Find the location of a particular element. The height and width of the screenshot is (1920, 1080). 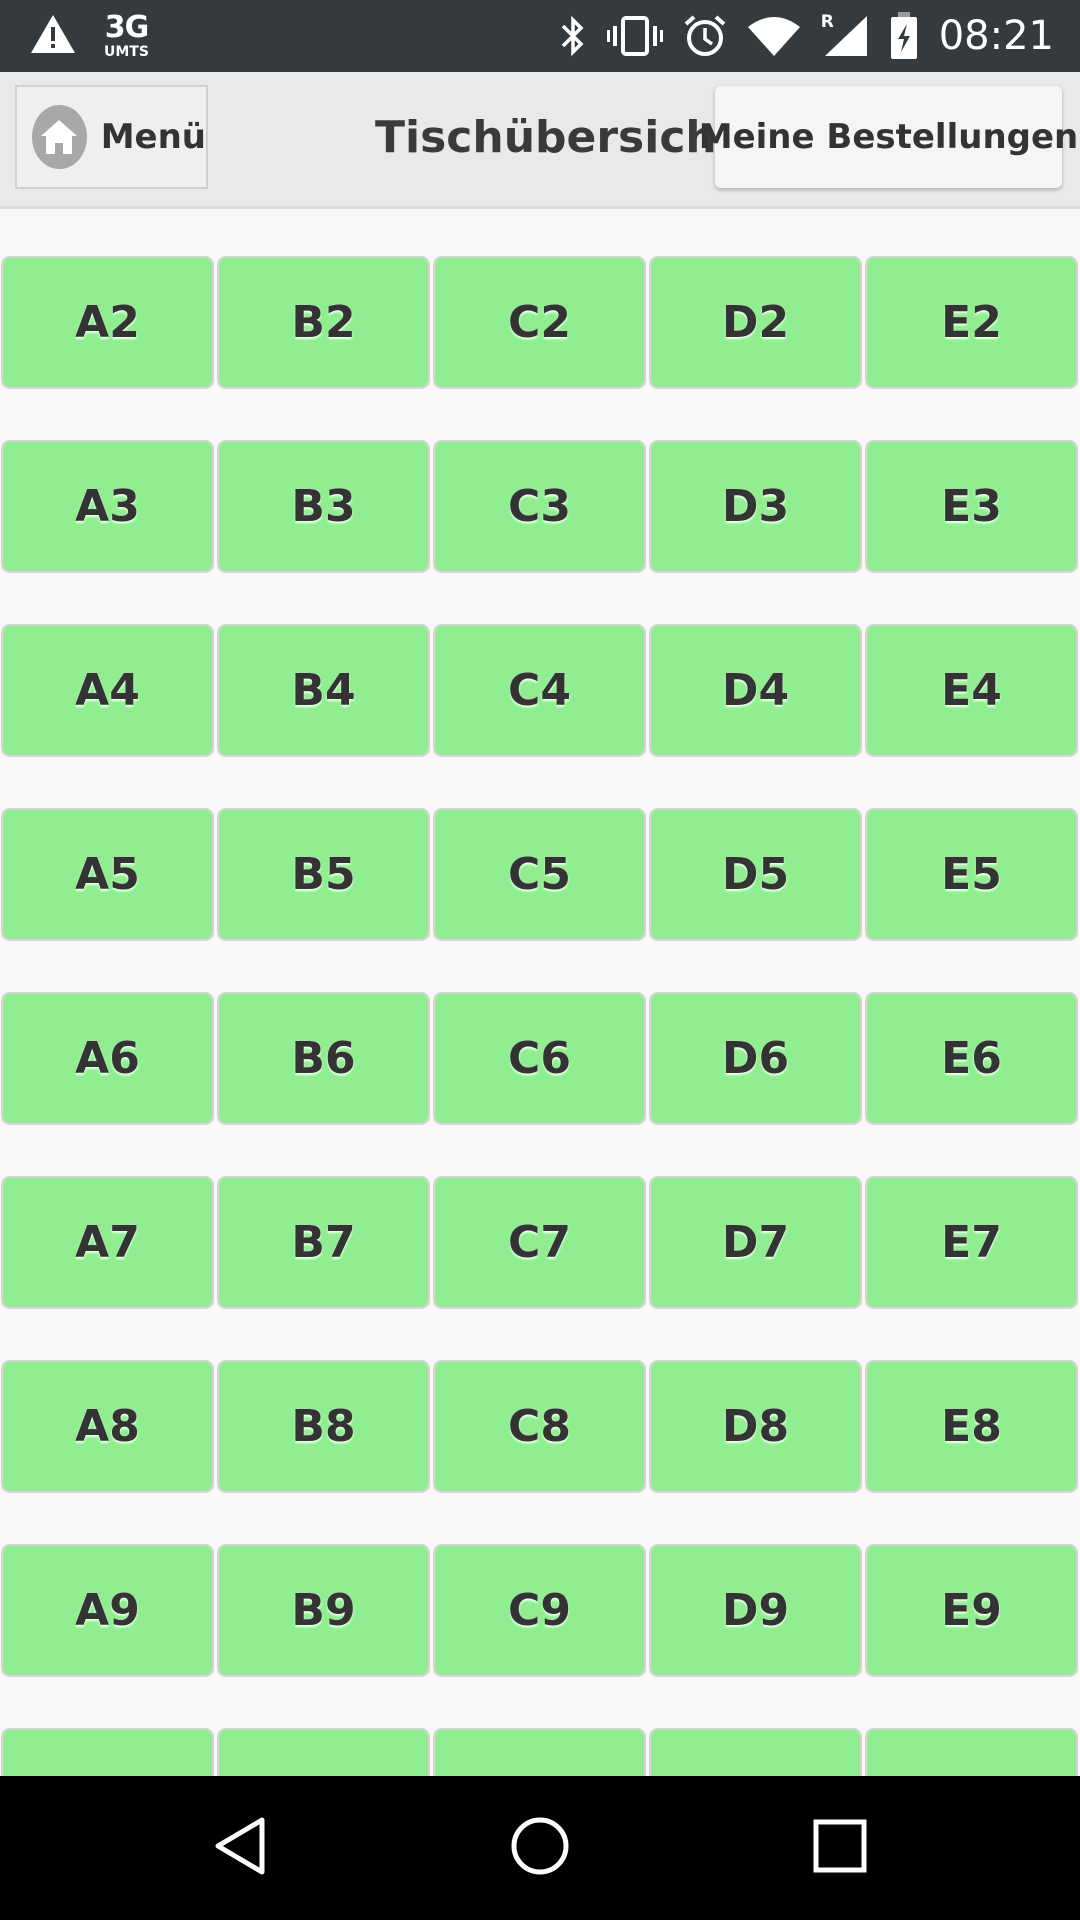

home-nav-icon is located at coordinates (540, 1848).